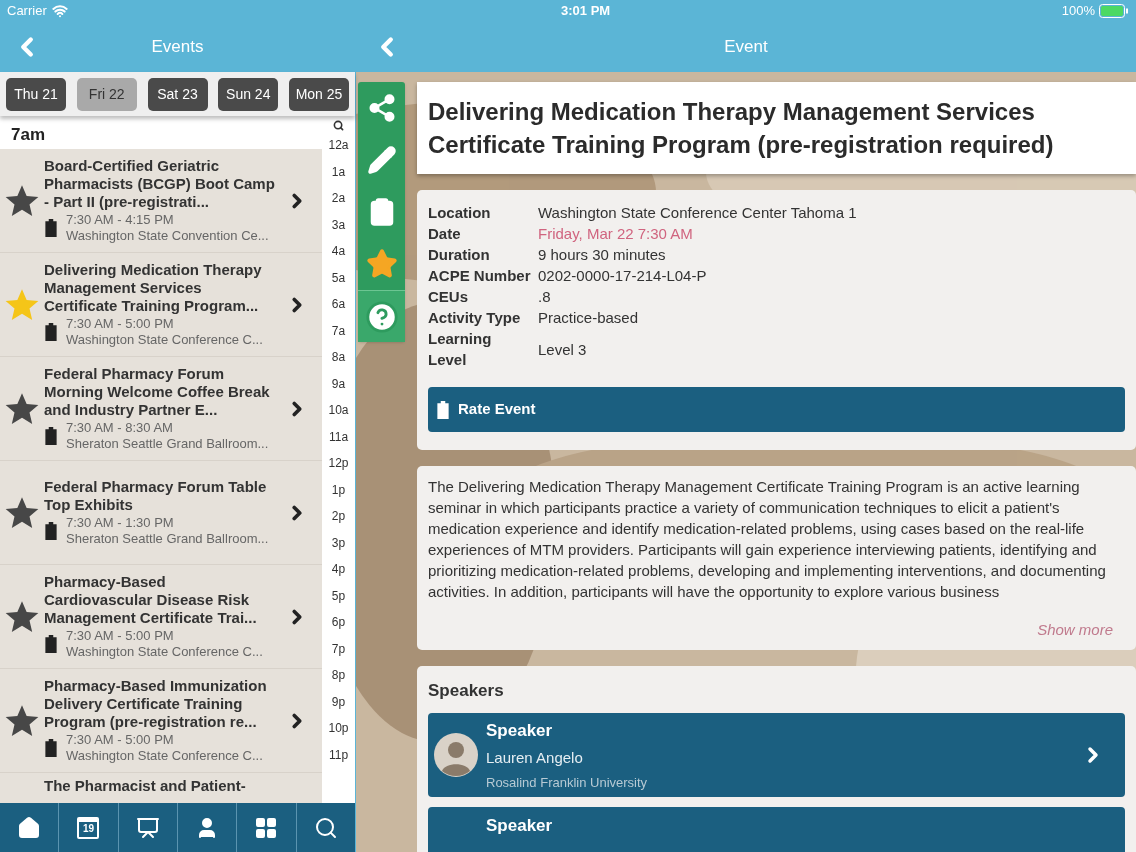 The width and height of the screenshot is (1136, 852). I want to click on day-tab: Thu 21, so click(36, 94).